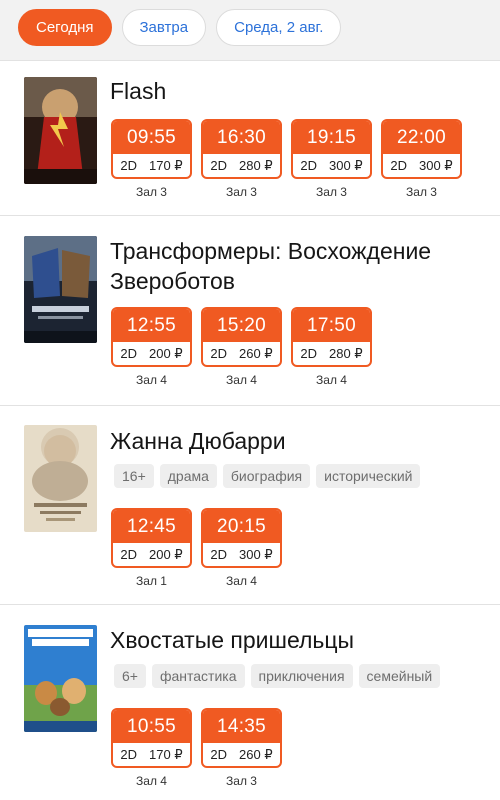  Describe the element at coordinates (297, 91) in the screenshot. I see `movie-title: Flash` at that location.